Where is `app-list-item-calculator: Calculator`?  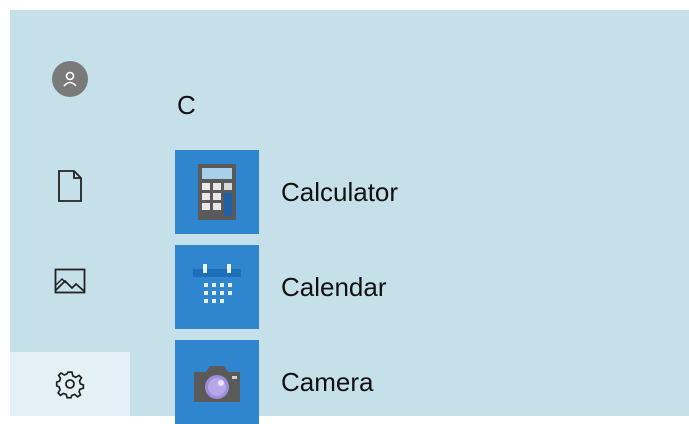 app-list-item-calculator: Calculator is located at coordinates (375, 192).